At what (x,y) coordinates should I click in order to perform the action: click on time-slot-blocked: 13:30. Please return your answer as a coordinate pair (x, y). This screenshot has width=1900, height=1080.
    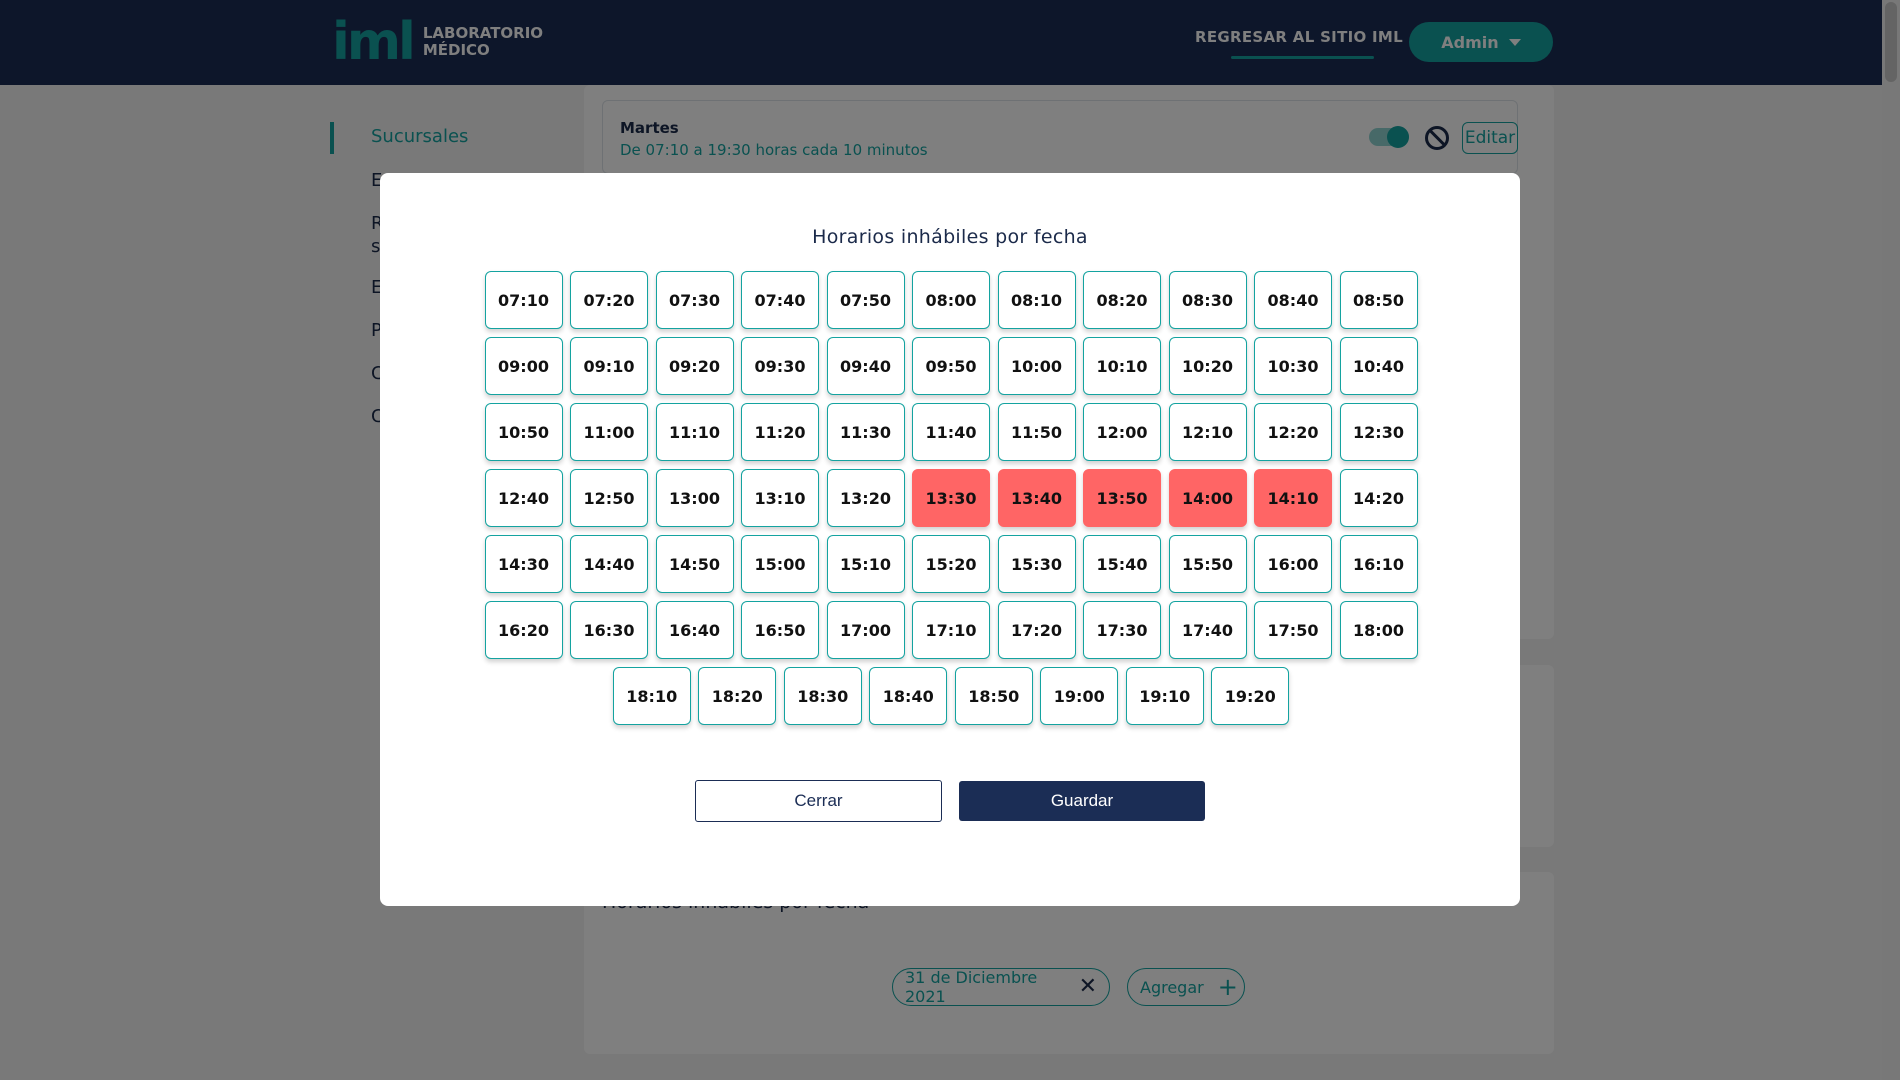
    Looking at the image, I should click on (951, 498).